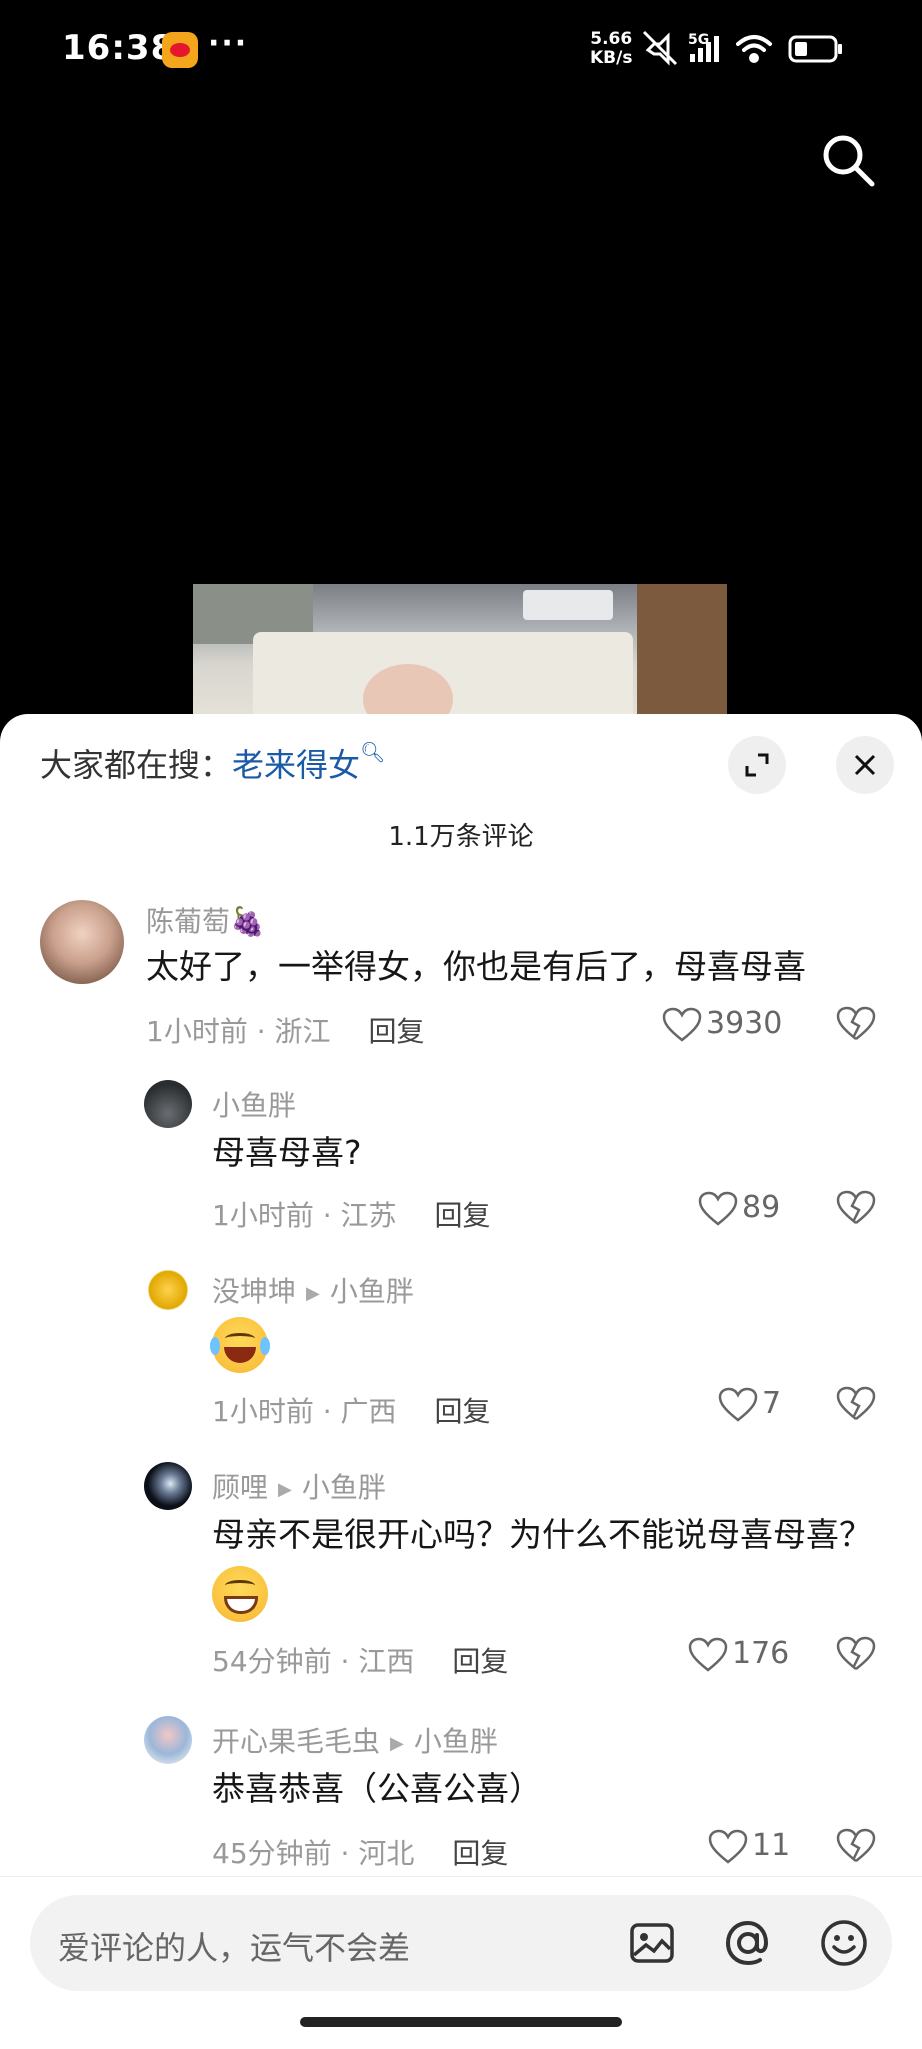 This screenshot has height=2049, width=922. I want to click on home-indicator, so click(461, 2022).